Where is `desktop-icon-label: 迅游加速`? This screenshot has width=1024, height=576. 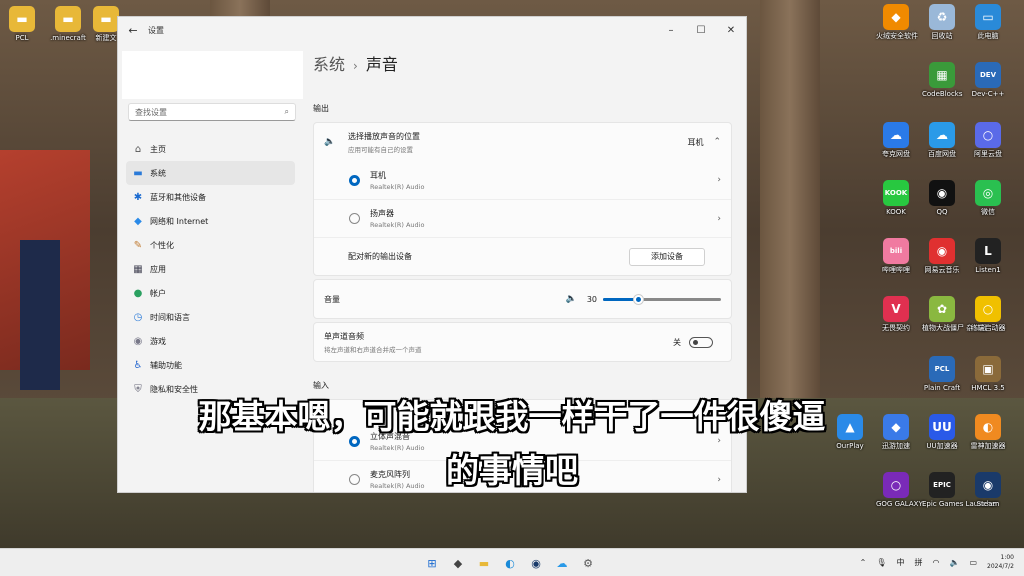
desktop-icon-label: 迅游加速 is located at coordinates (896, 446).